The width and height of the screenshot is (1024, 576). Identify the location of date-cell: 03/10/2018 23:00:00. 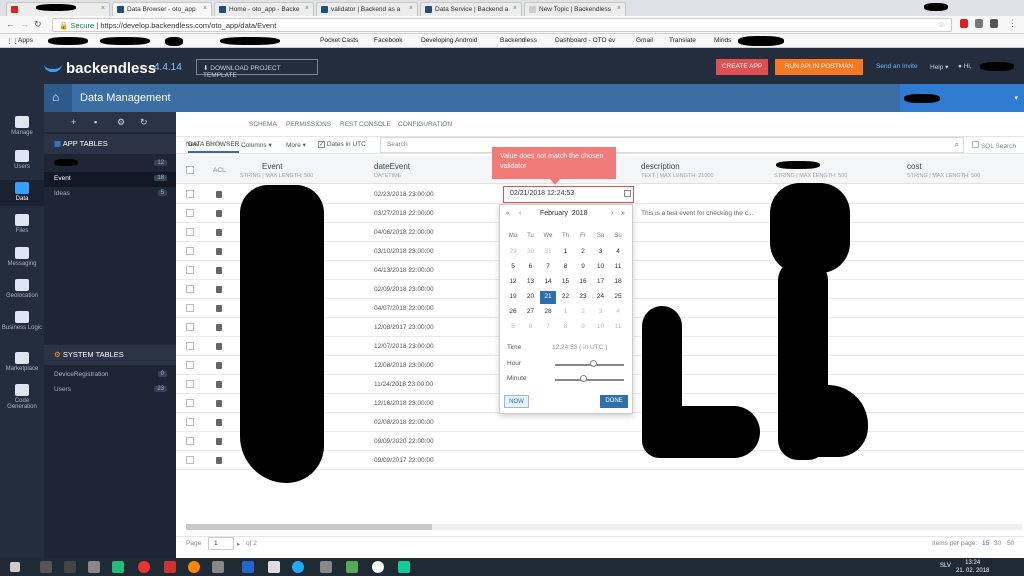
(404, 251).